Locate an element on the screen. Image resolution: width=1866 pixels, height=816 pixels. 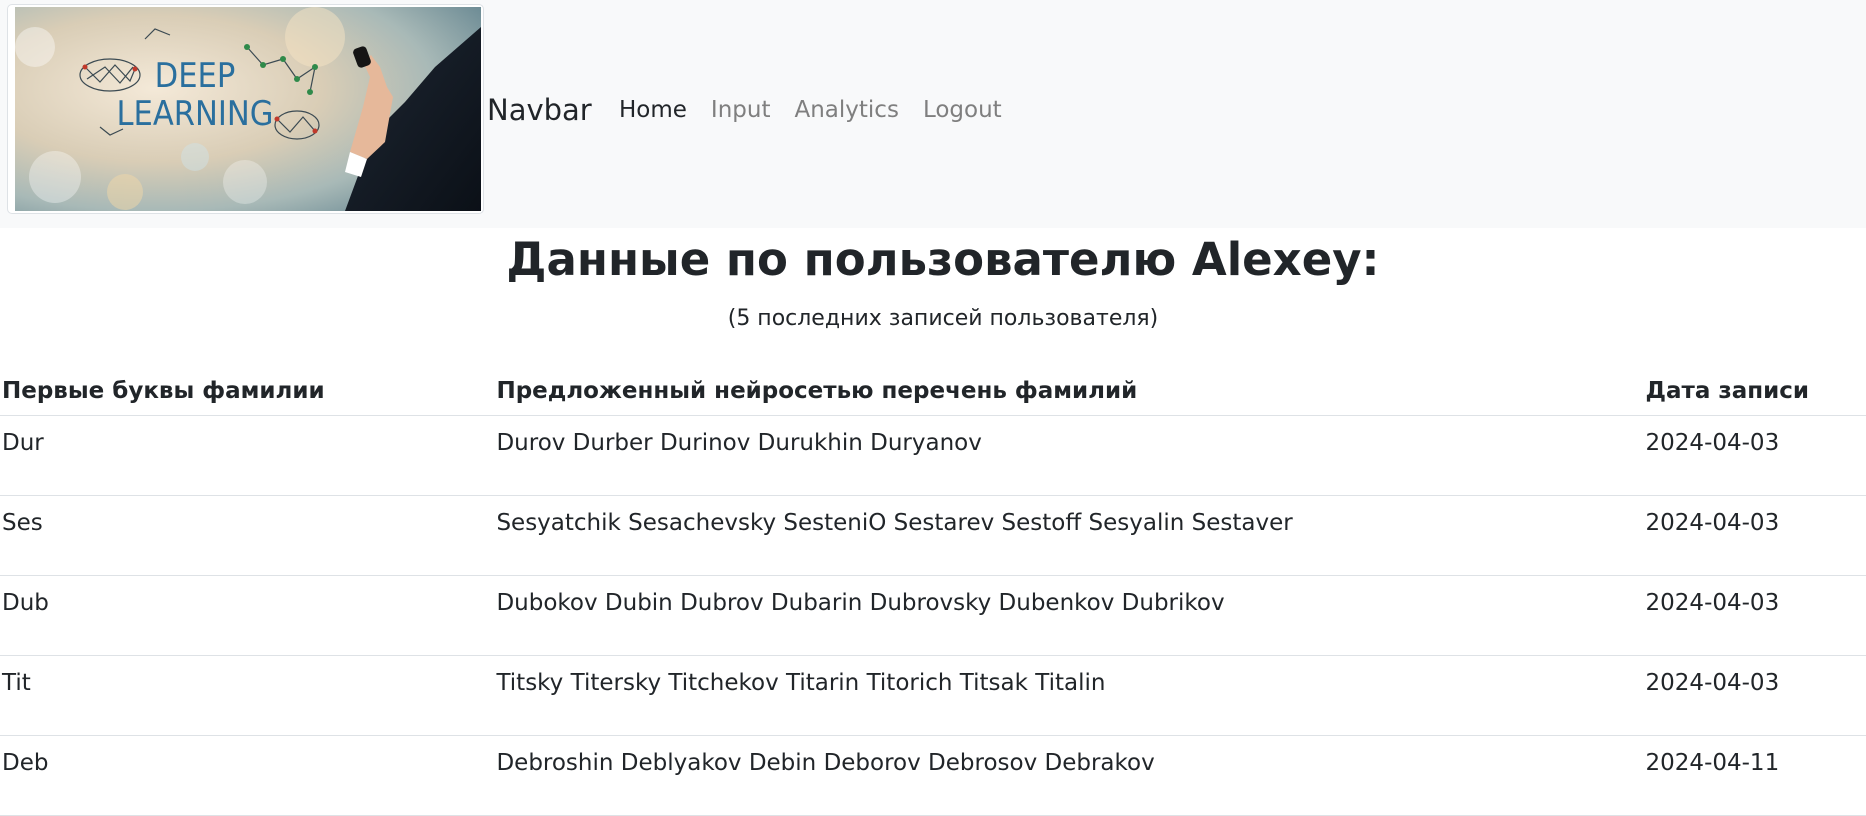
cell-prefix: Ses is located at coordinates (247, 535).